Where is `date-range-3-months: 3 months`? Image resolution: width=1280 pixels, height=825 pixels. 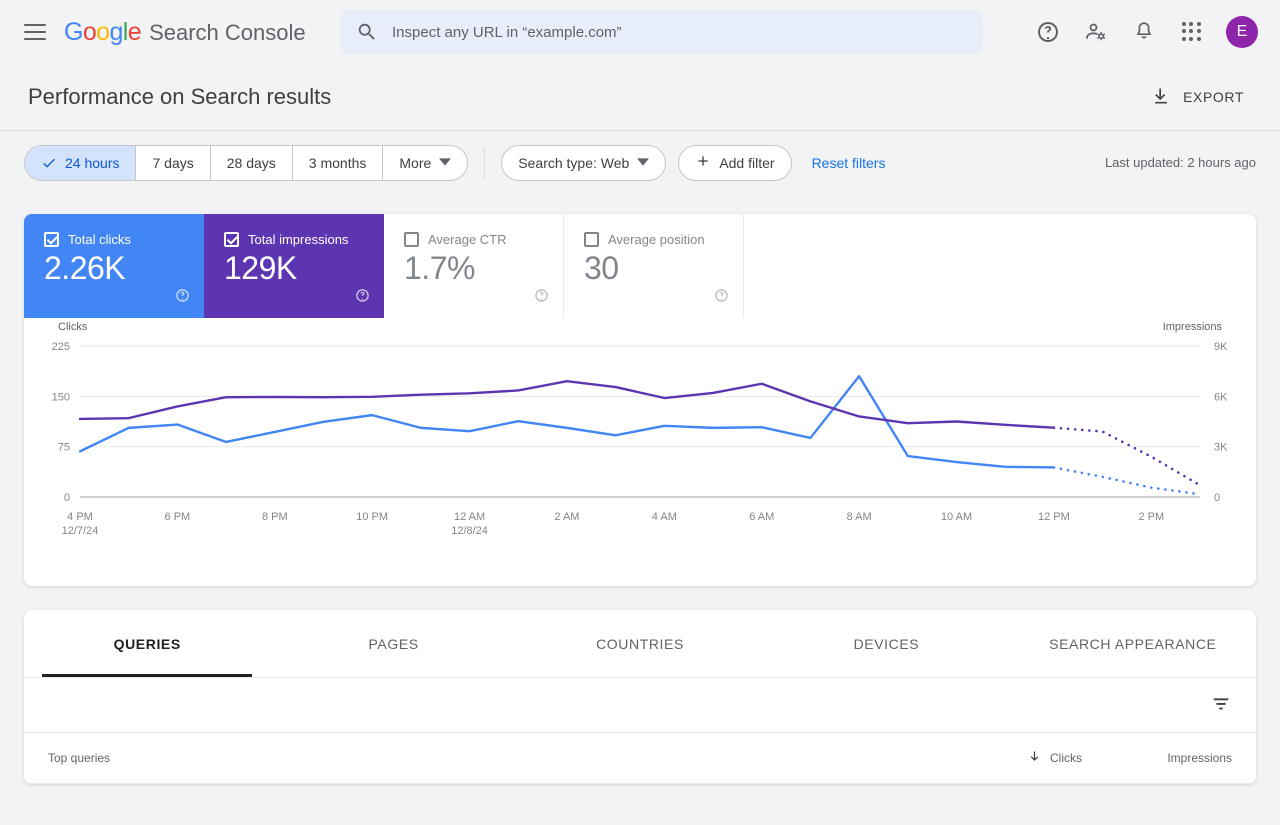 date-range-3-months: 3 months is located at coordinates (338, 162).